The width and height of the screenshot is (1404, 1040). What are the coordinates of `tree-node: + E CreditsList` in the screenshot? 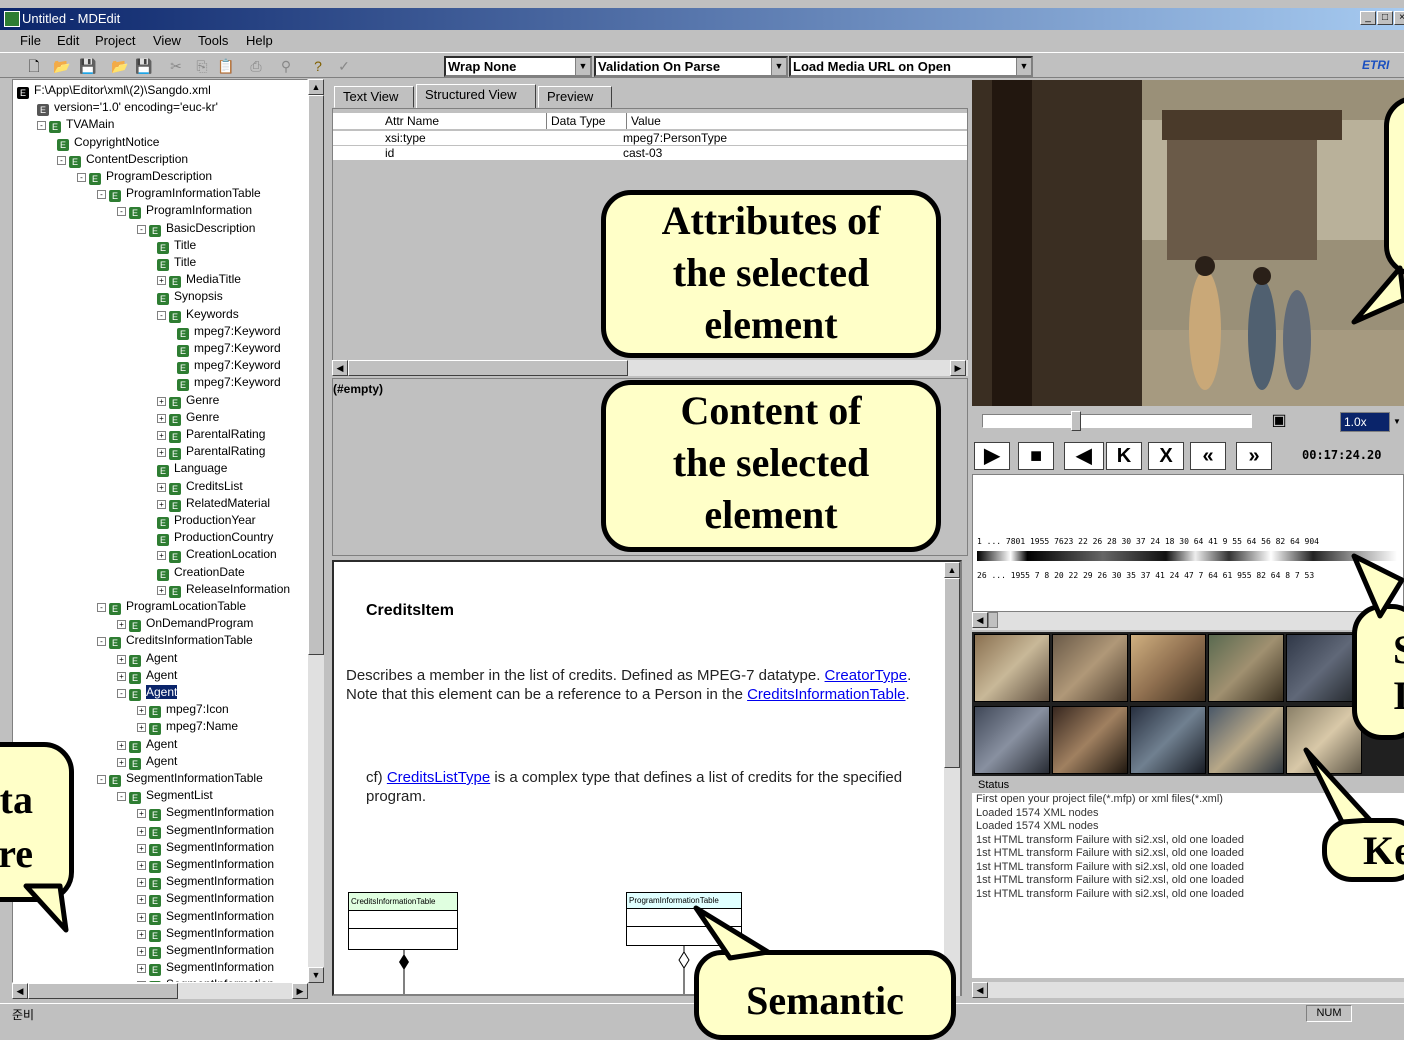 It's located at (200, 486).